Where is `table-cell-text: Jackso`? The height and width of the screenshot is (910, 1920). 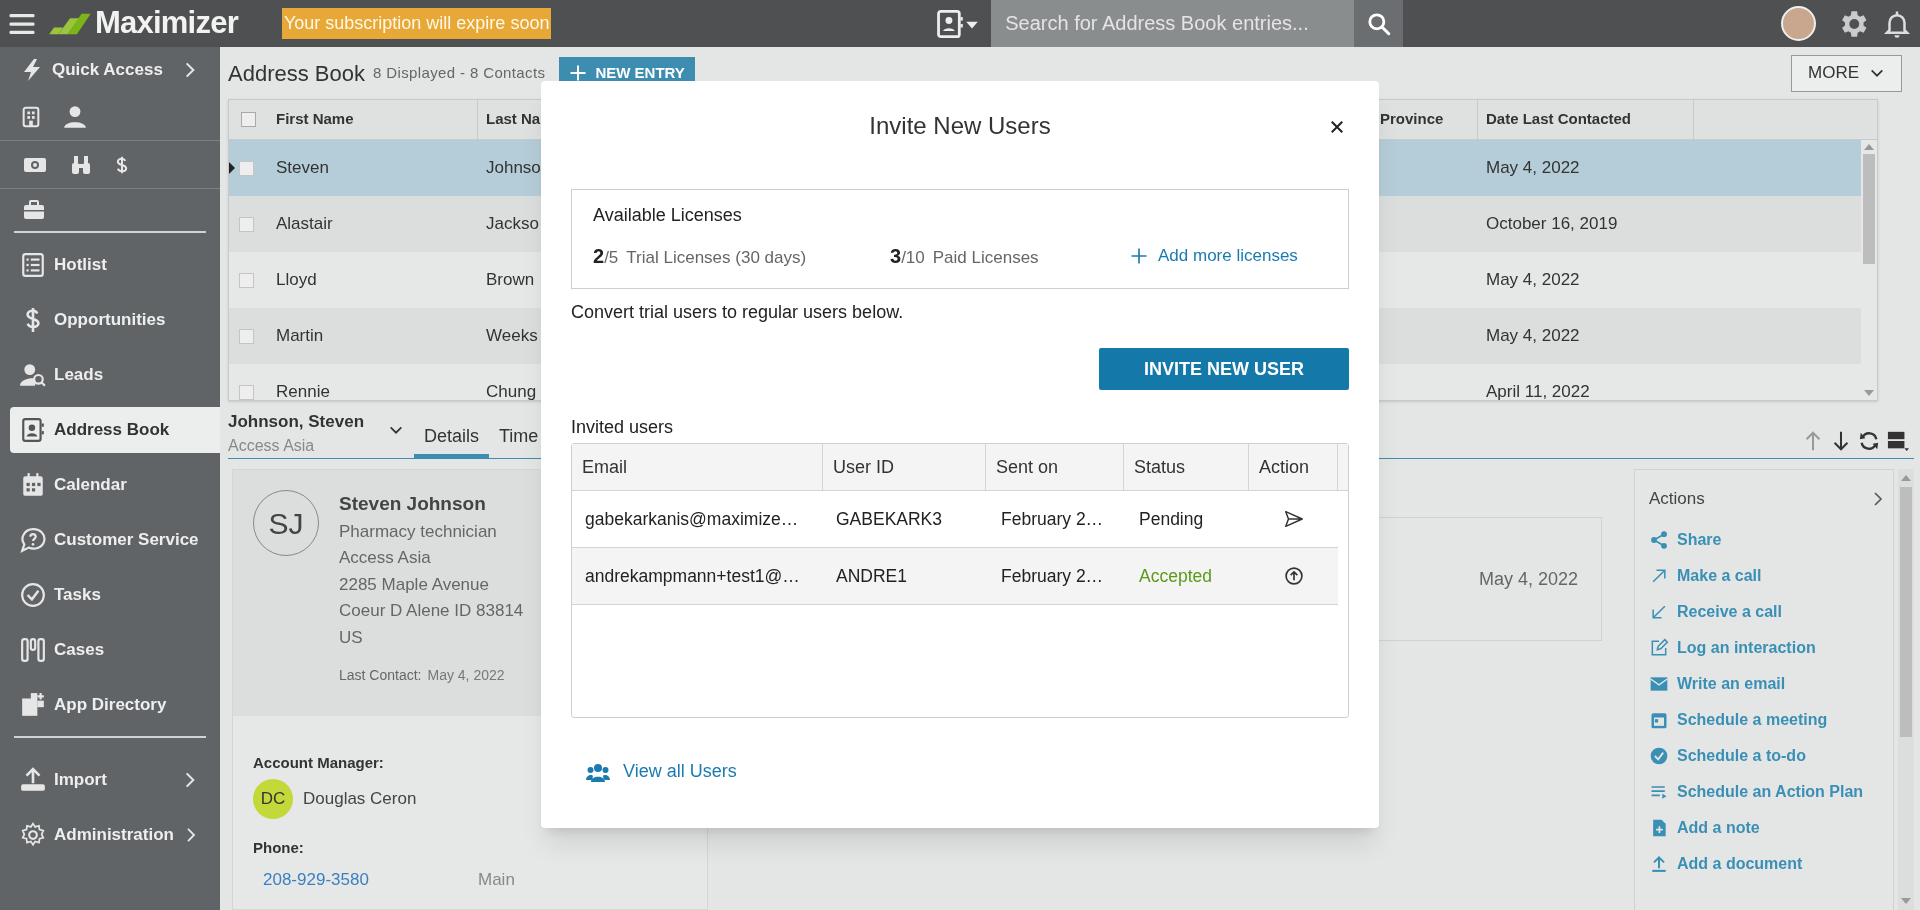
table-cell-text: Jackso is located at coordinates (512, 224).